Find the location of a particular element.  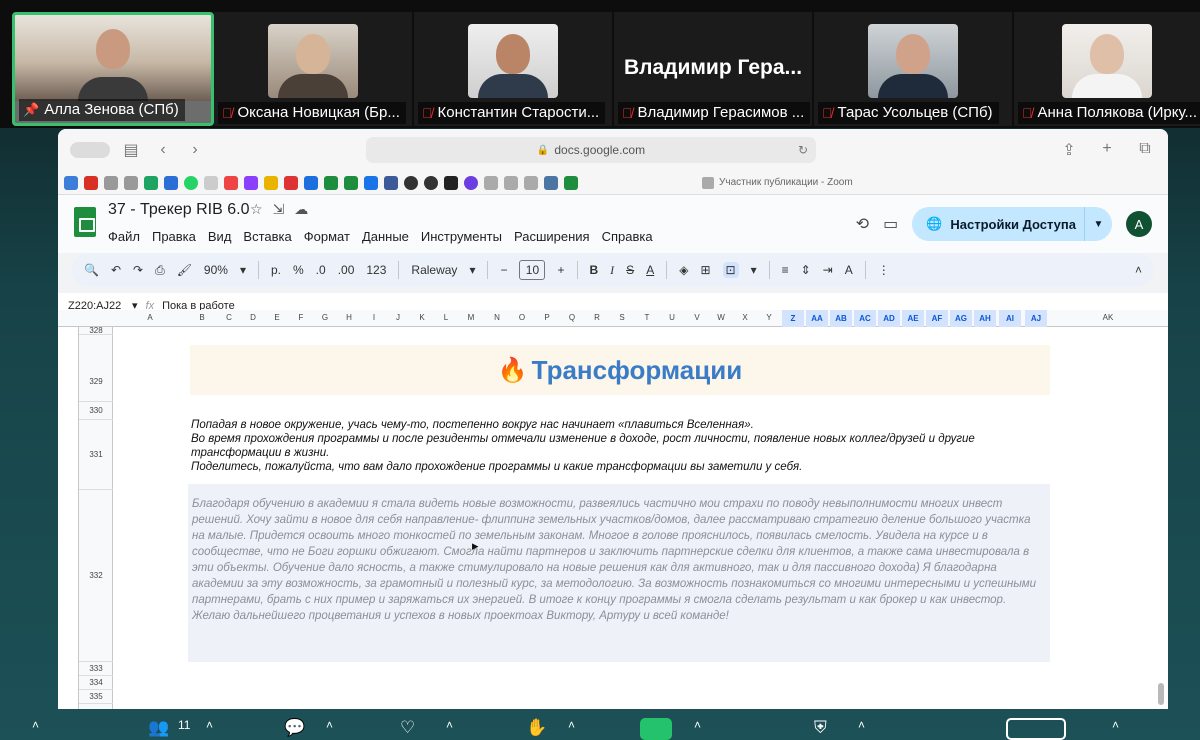

row-header: 335 is located at coordinates (96, 697).